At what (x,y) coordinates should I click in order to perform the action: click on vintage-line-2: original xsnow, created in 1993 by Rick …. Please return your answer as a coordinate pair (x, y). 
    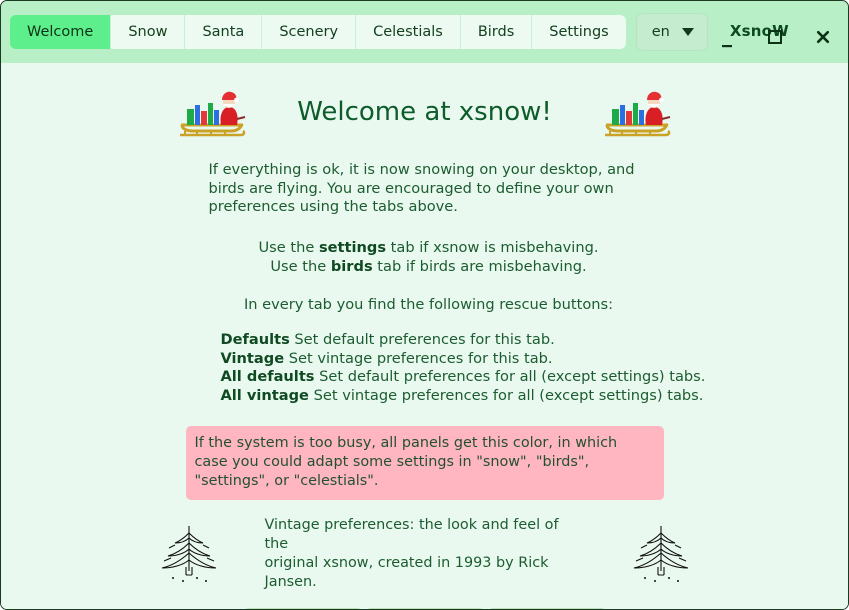
    Looking at the image, I should click on (406, 573).